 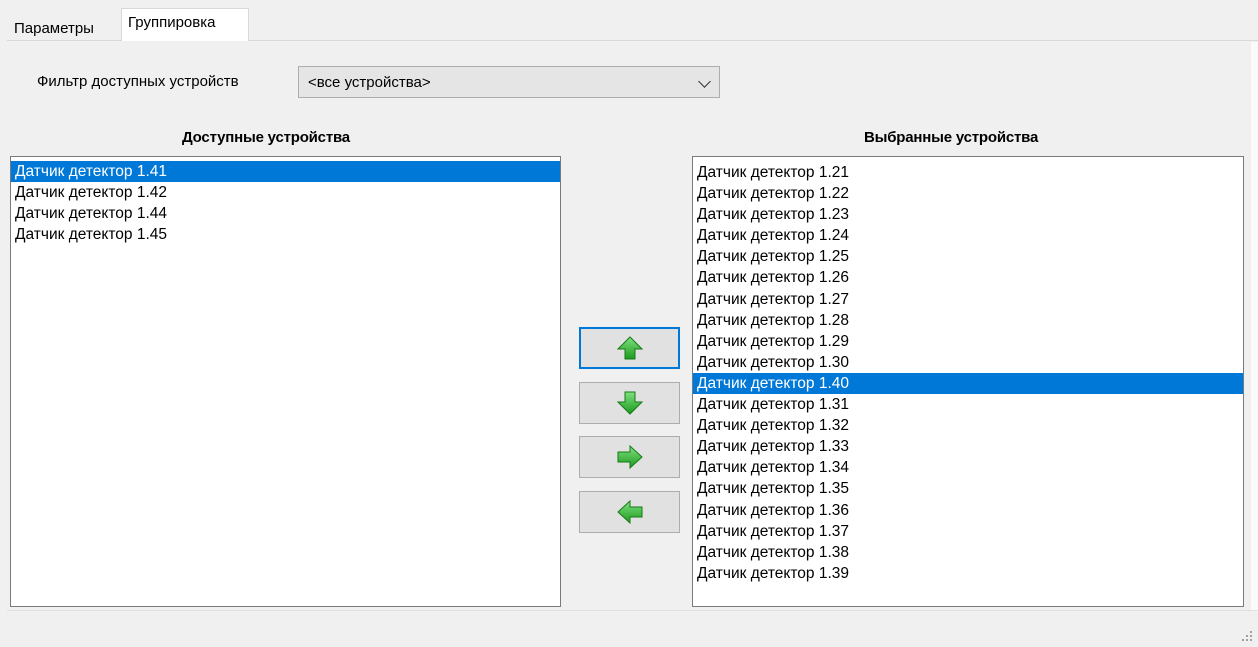 I want to click on remove-device-button, so click(x=629, y=512).